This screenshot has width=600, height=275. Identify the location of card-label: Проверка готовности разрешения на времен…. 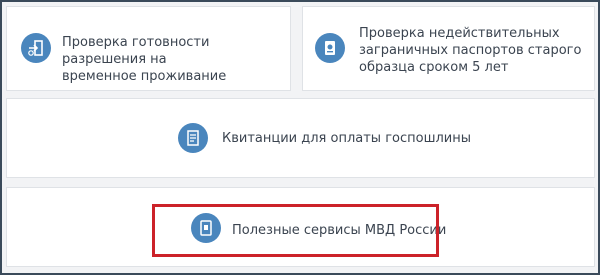
(172, 59).